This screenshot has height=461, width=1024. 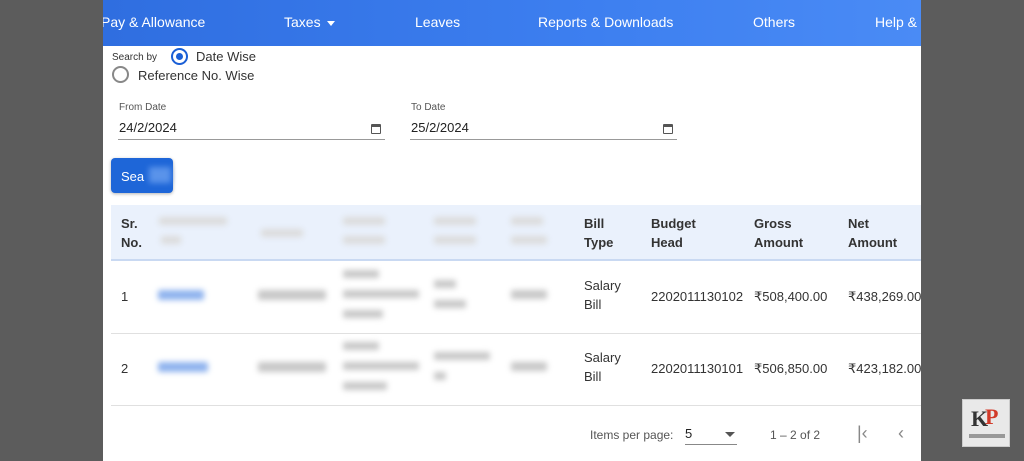 I want to click on search-button: Sea, so click(x=142, y=175).